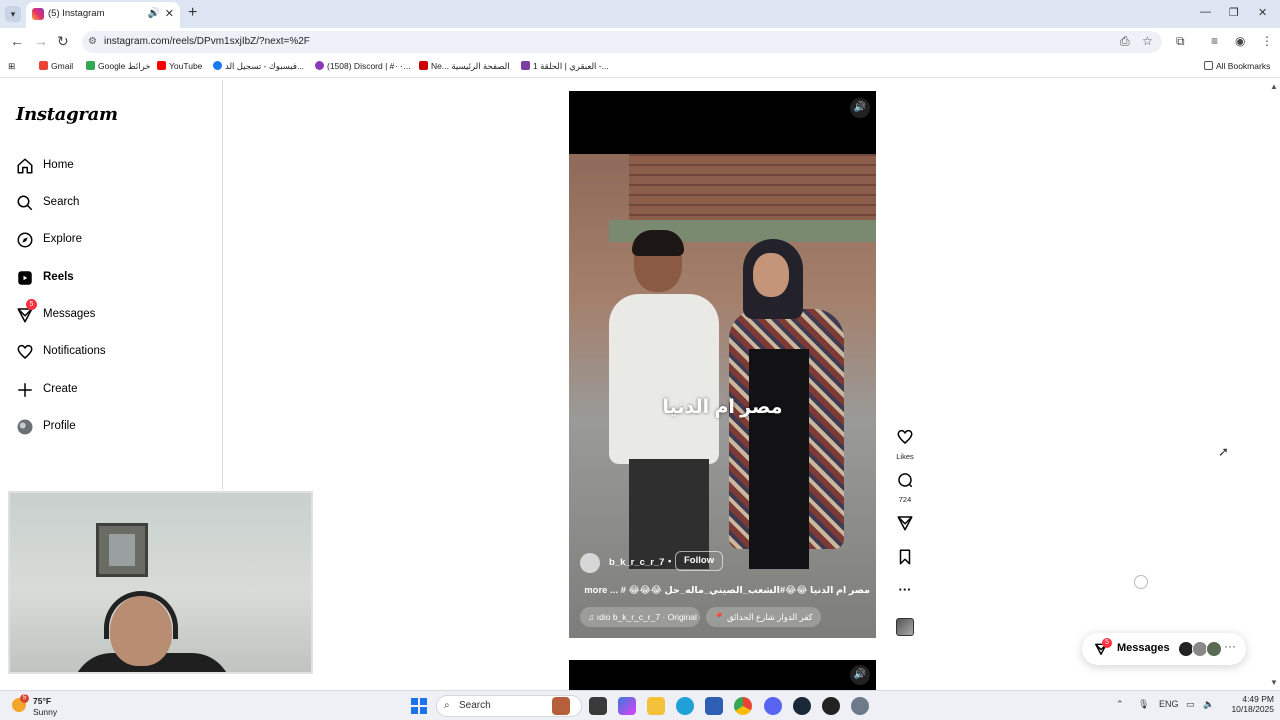 The height and width of the screenshot is (720, 1280). What do you see at coordinates (1267, 41) in the screenshot?
I see `chrome-menu-icon: ⋮` at bounding box center [1267, 41].